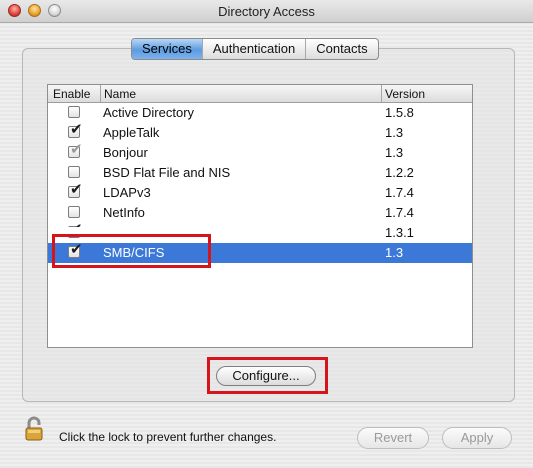  I want to click on tab-services: Services, so click(167, 49).